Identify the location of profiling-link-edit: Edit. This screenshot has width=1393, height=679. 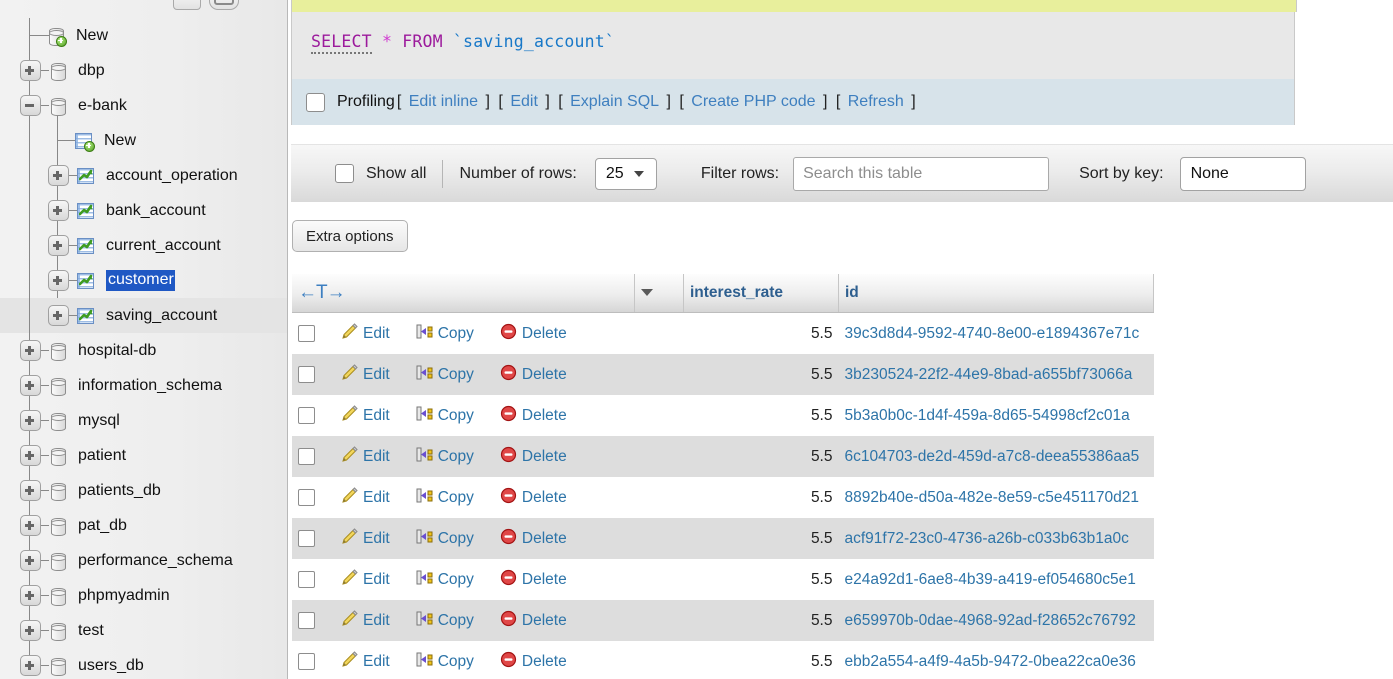
(524, 101).